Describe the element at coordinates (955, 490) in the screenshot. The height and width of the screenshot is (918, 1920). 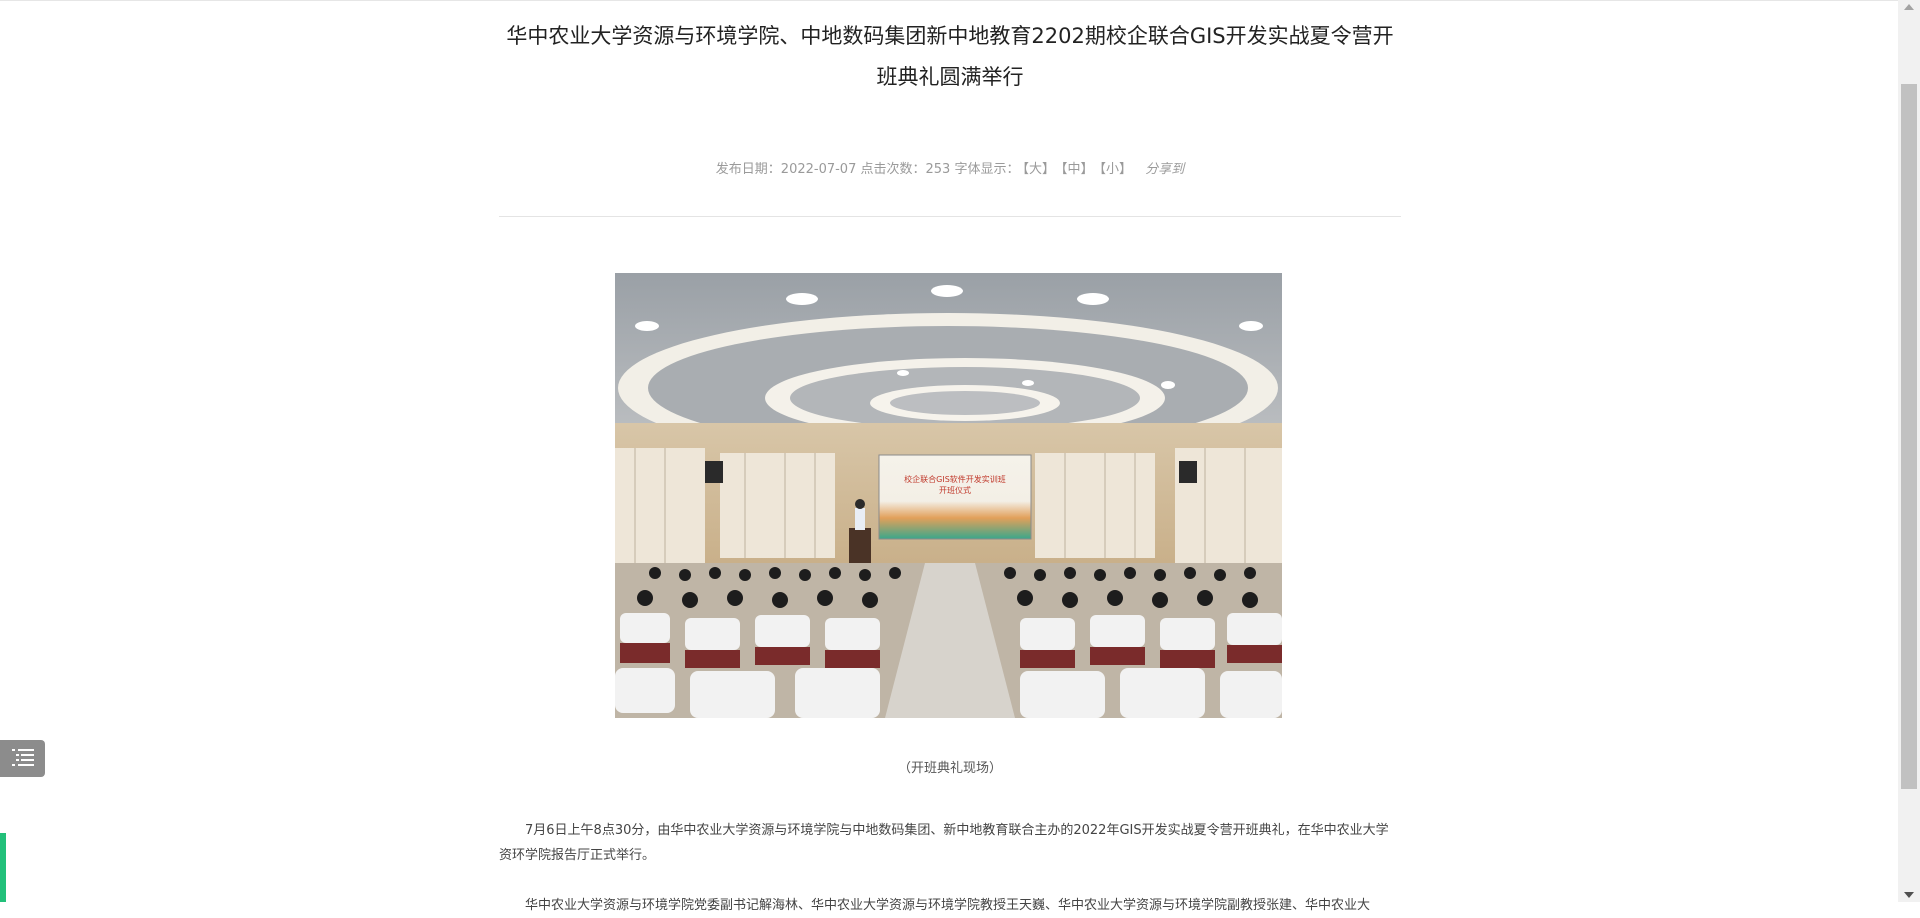
I see `photo-banner-subtitle: 开班仪式` at that location.